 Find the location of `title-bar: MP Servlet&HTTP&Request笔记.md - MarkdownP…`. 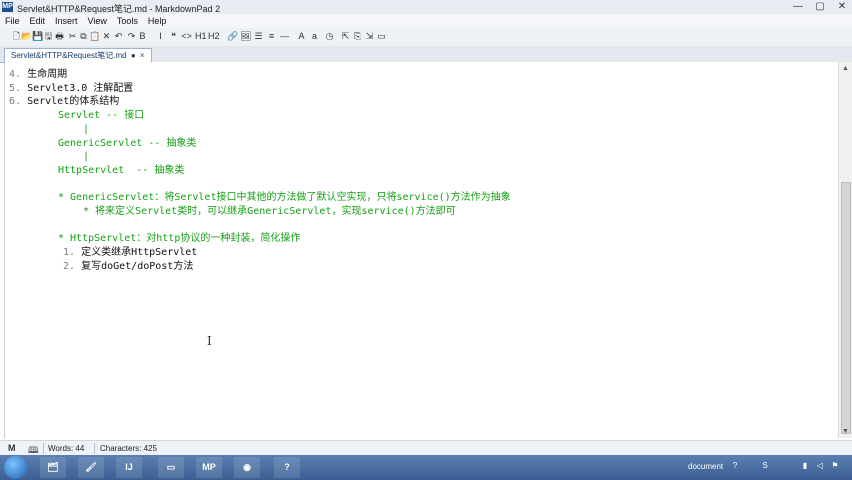

title-bar: MP Servlet&HTTP&Request笔记.md - MarkdownP… is located at coordinates (426, 7).